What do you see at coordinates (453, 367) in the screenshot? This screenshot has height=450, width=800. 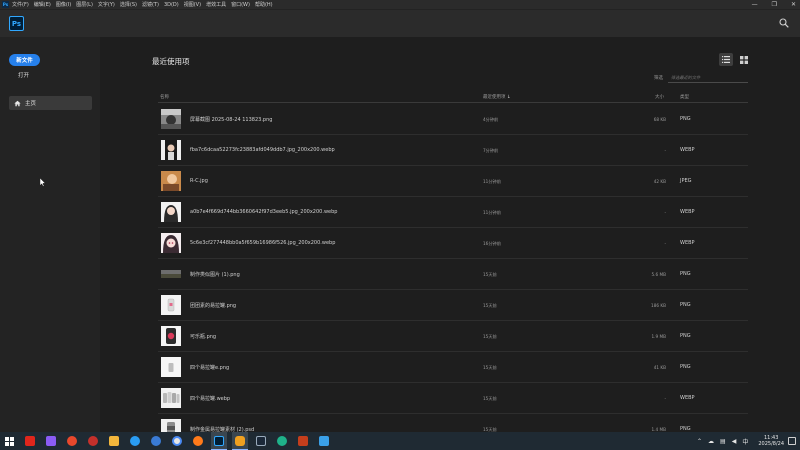 I see `table-row: 四个易拉罐e.png 15天前 41 KB PNG` at bounding box center [453, 367].